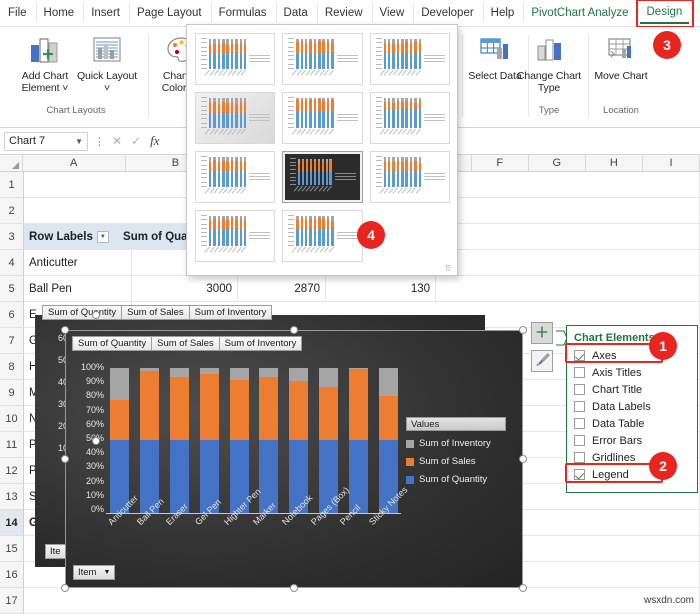 This screenshot has width=700, height=614. I want to click on resize-handle-back-tc, so click(96, 315).